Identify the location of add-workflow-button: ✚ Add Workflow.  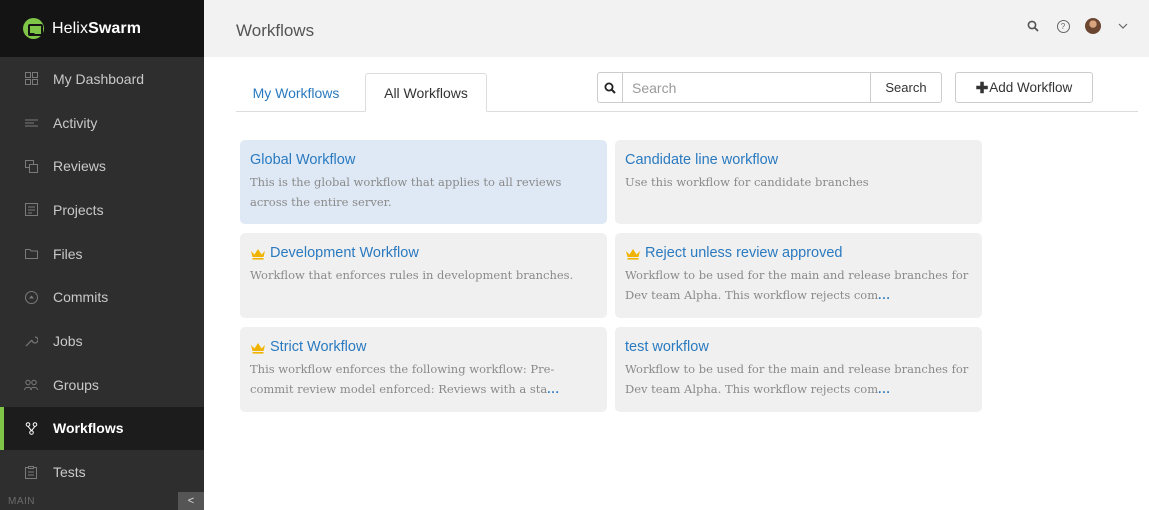
(1024, 87).